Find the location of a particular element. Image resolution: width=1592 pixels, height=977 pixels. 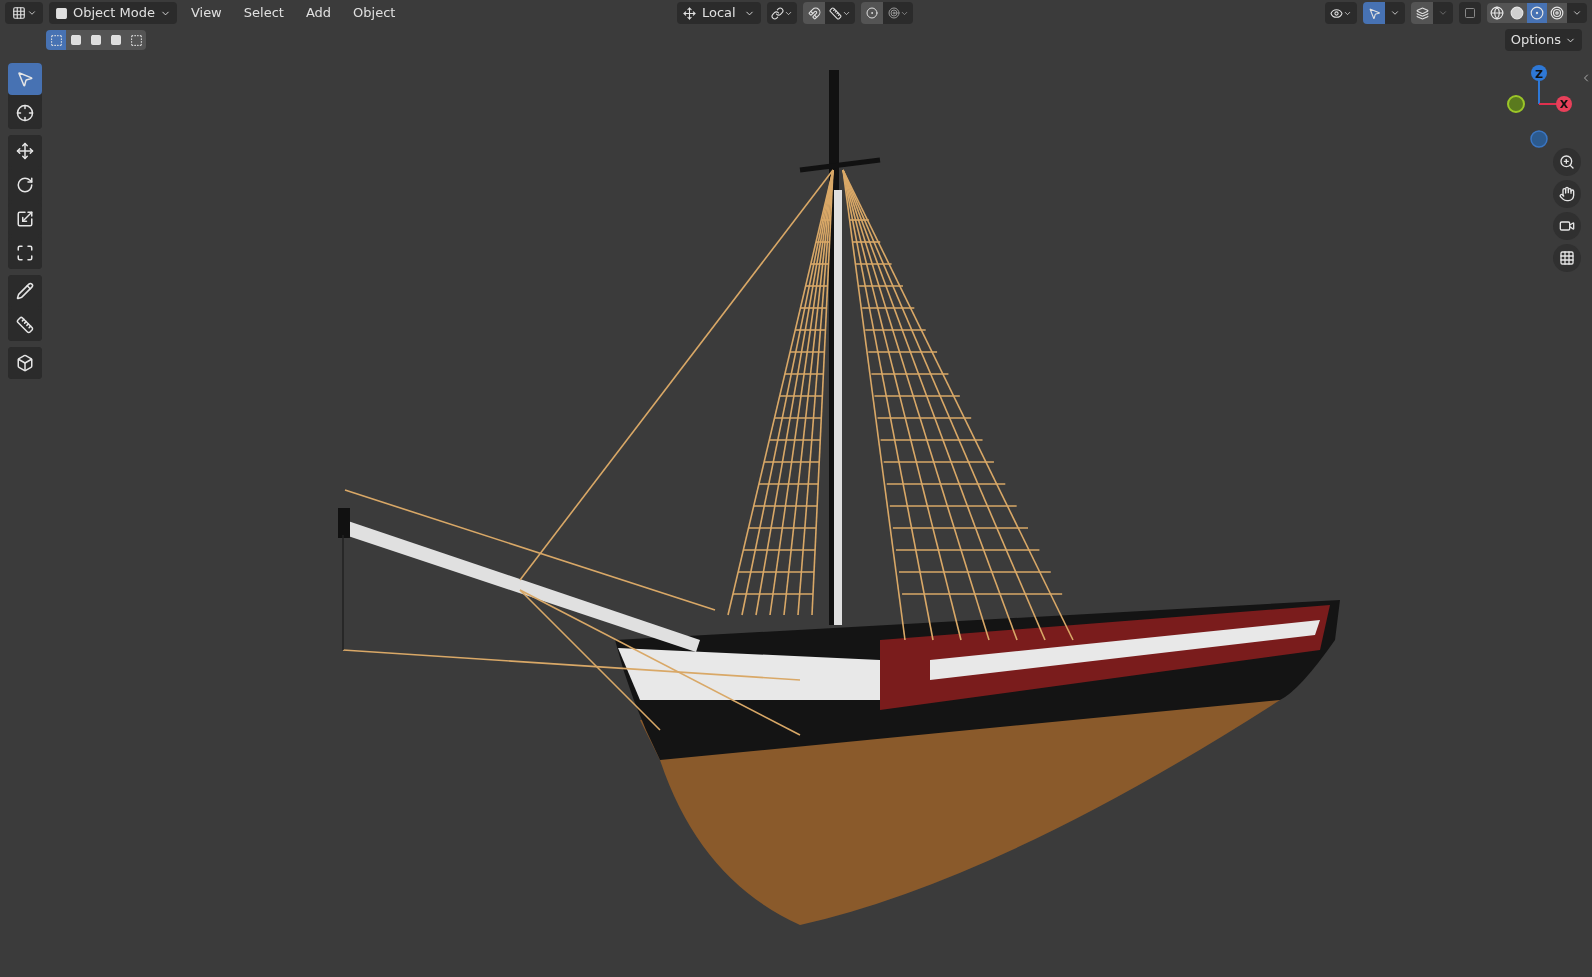

material-shading-button is located at coordinates (1537, 13).